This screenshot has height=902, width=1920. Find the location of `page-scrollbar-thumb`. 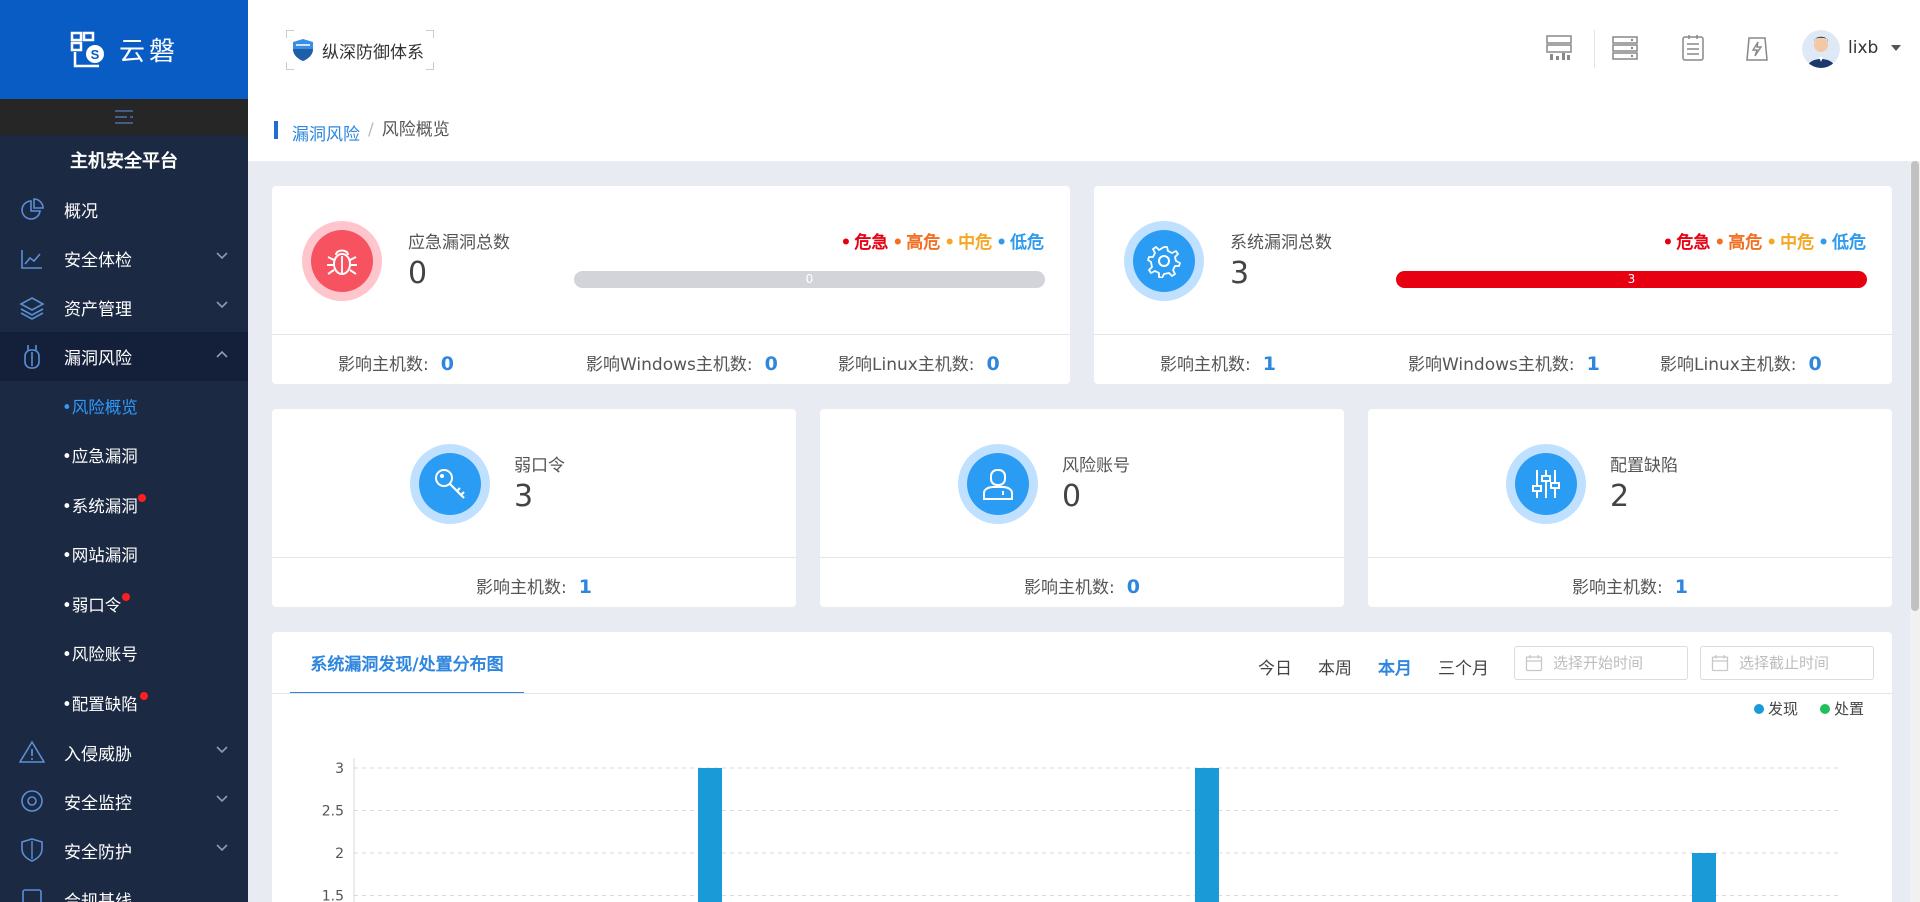

page-scrollbar-thumb is located at coordinates (1915, 386).